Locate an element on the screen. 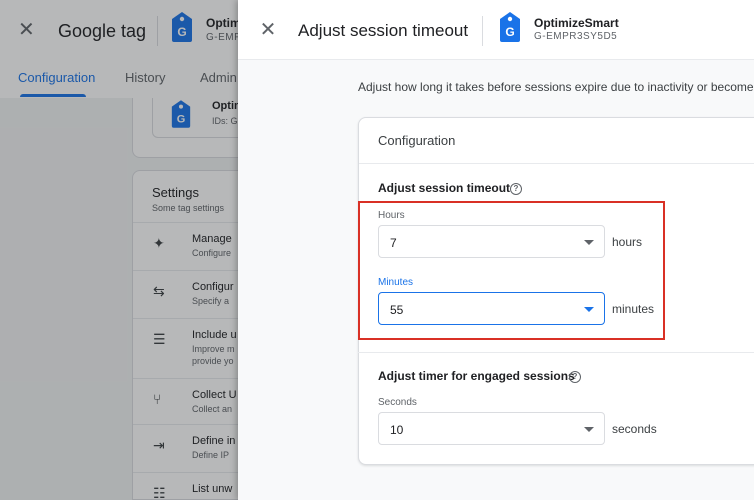 The height and width of the screenshot is (500, 754). seconds-label: Seconds is located at coordinates (397, 402).